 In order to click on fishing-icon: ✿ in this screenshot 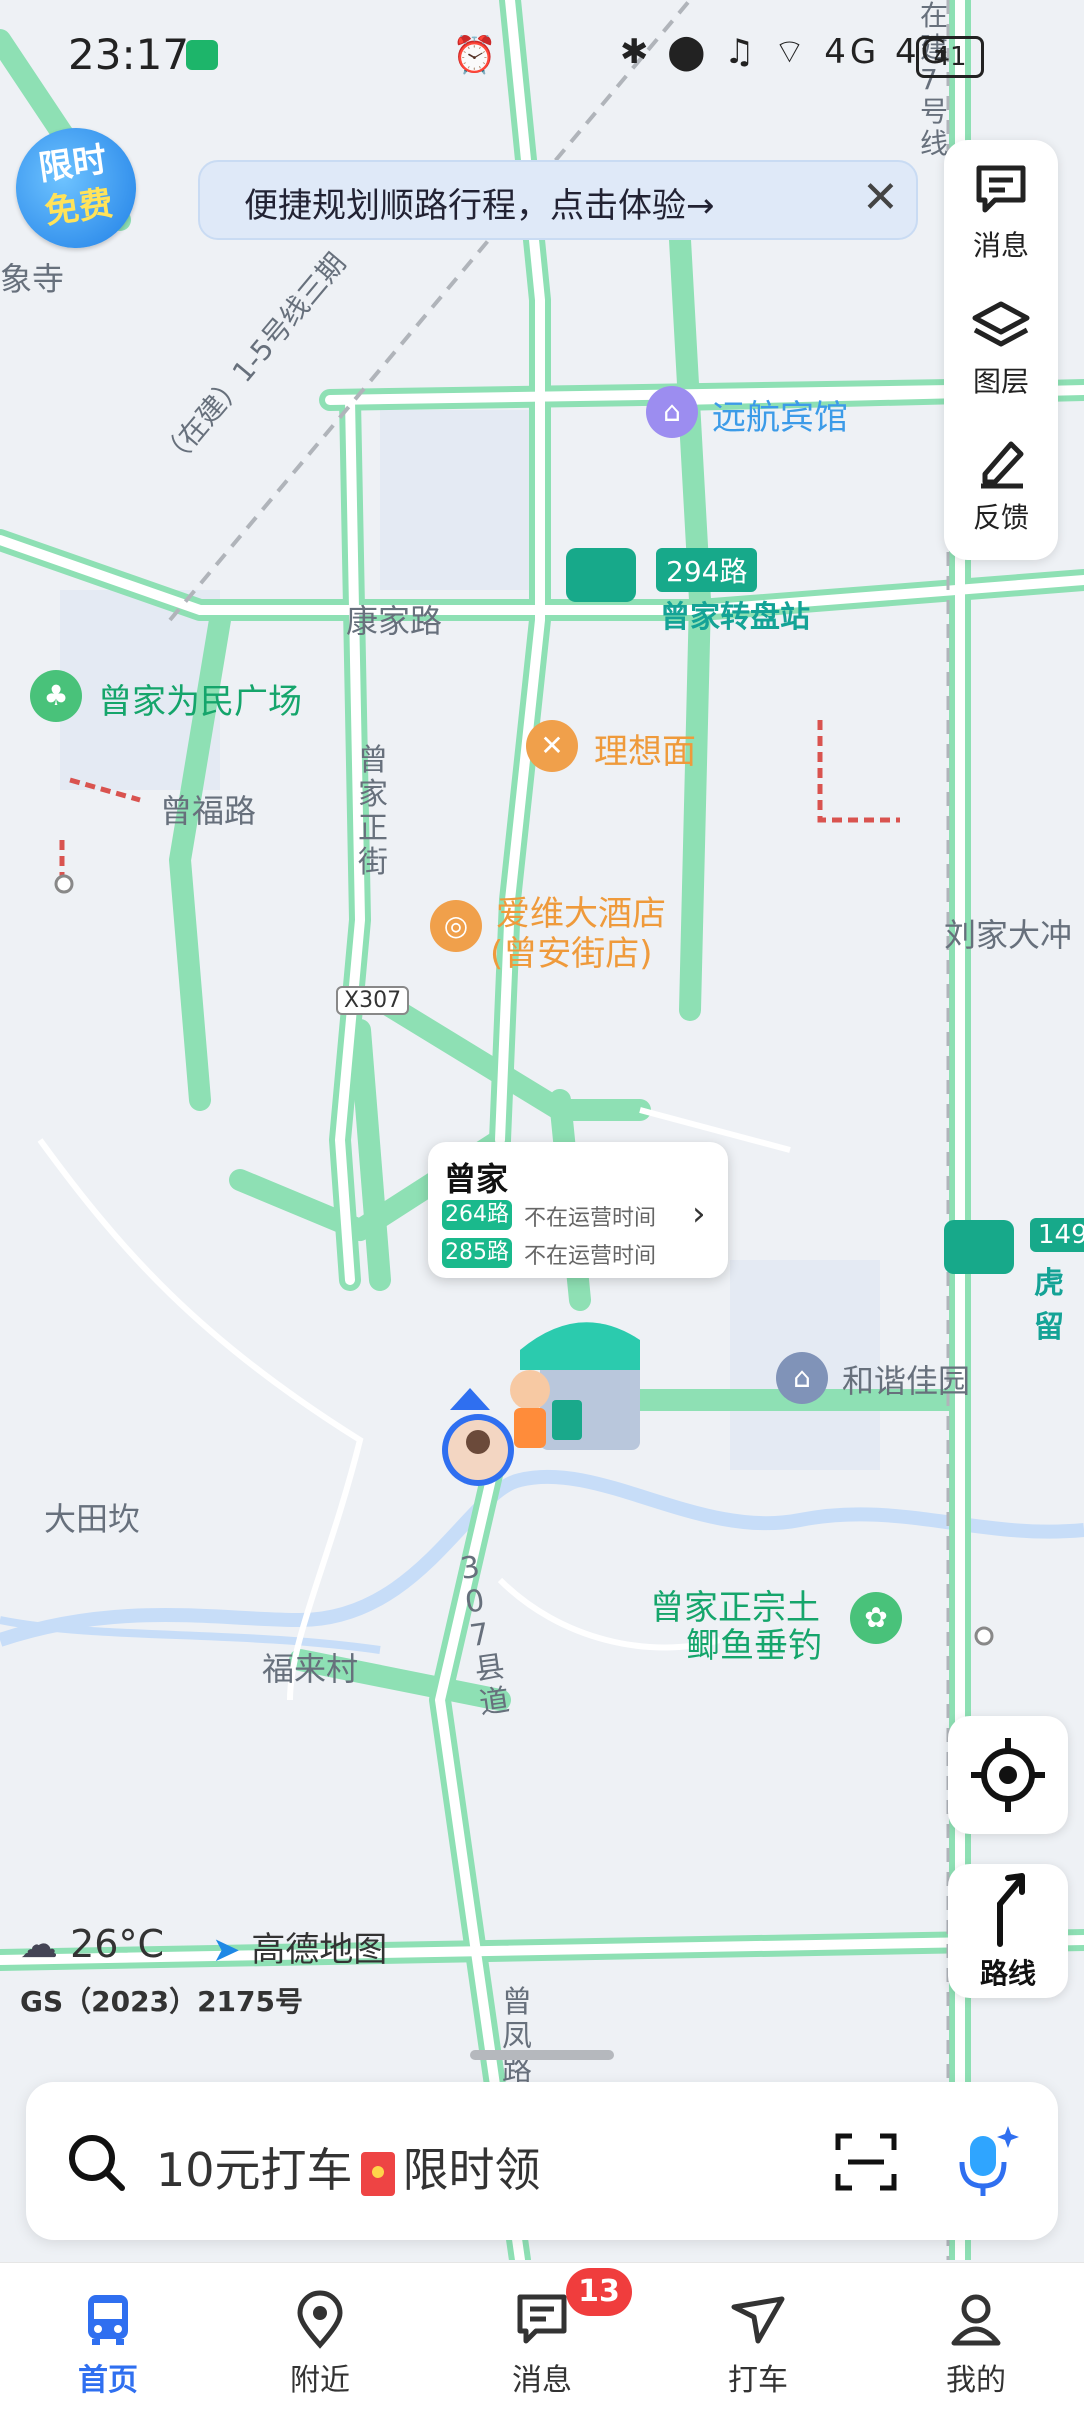, I will do `click(876, 1618)`.